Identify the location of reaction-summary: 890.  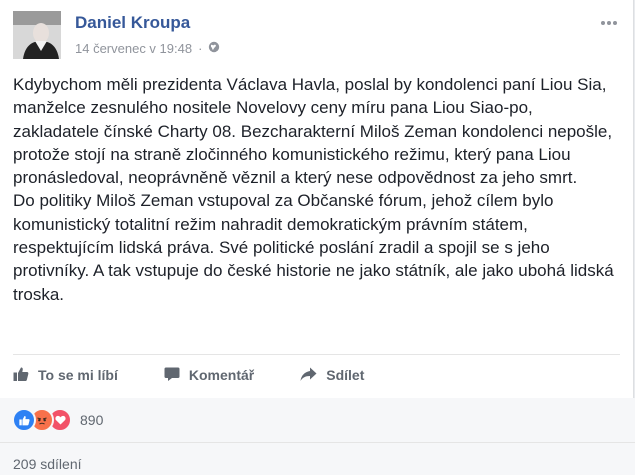
(57, 420).